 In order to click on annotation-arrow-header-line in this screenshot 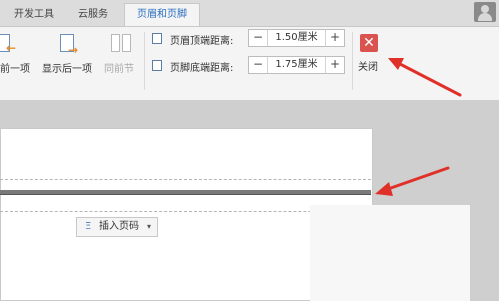, I will do `click(412, 181)`.